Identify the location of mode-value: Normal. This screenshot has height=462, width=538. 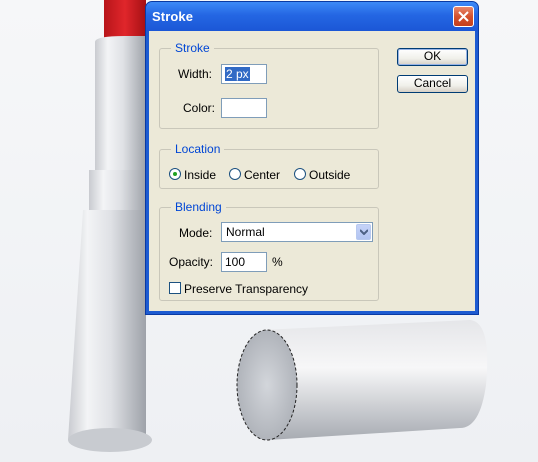
(245, 232).